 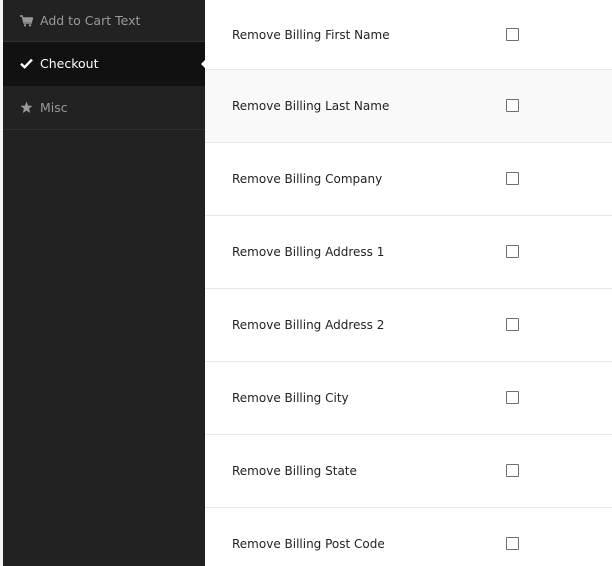 I want to click on sidebar-item-label: Checkout, so click(x=69, y=63).